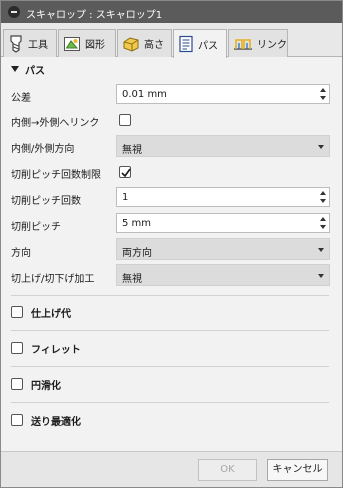 This screenshot has width=343, height=488. I want to click on stock-to-leave-group: 仕上げ代, so click(41, 312).